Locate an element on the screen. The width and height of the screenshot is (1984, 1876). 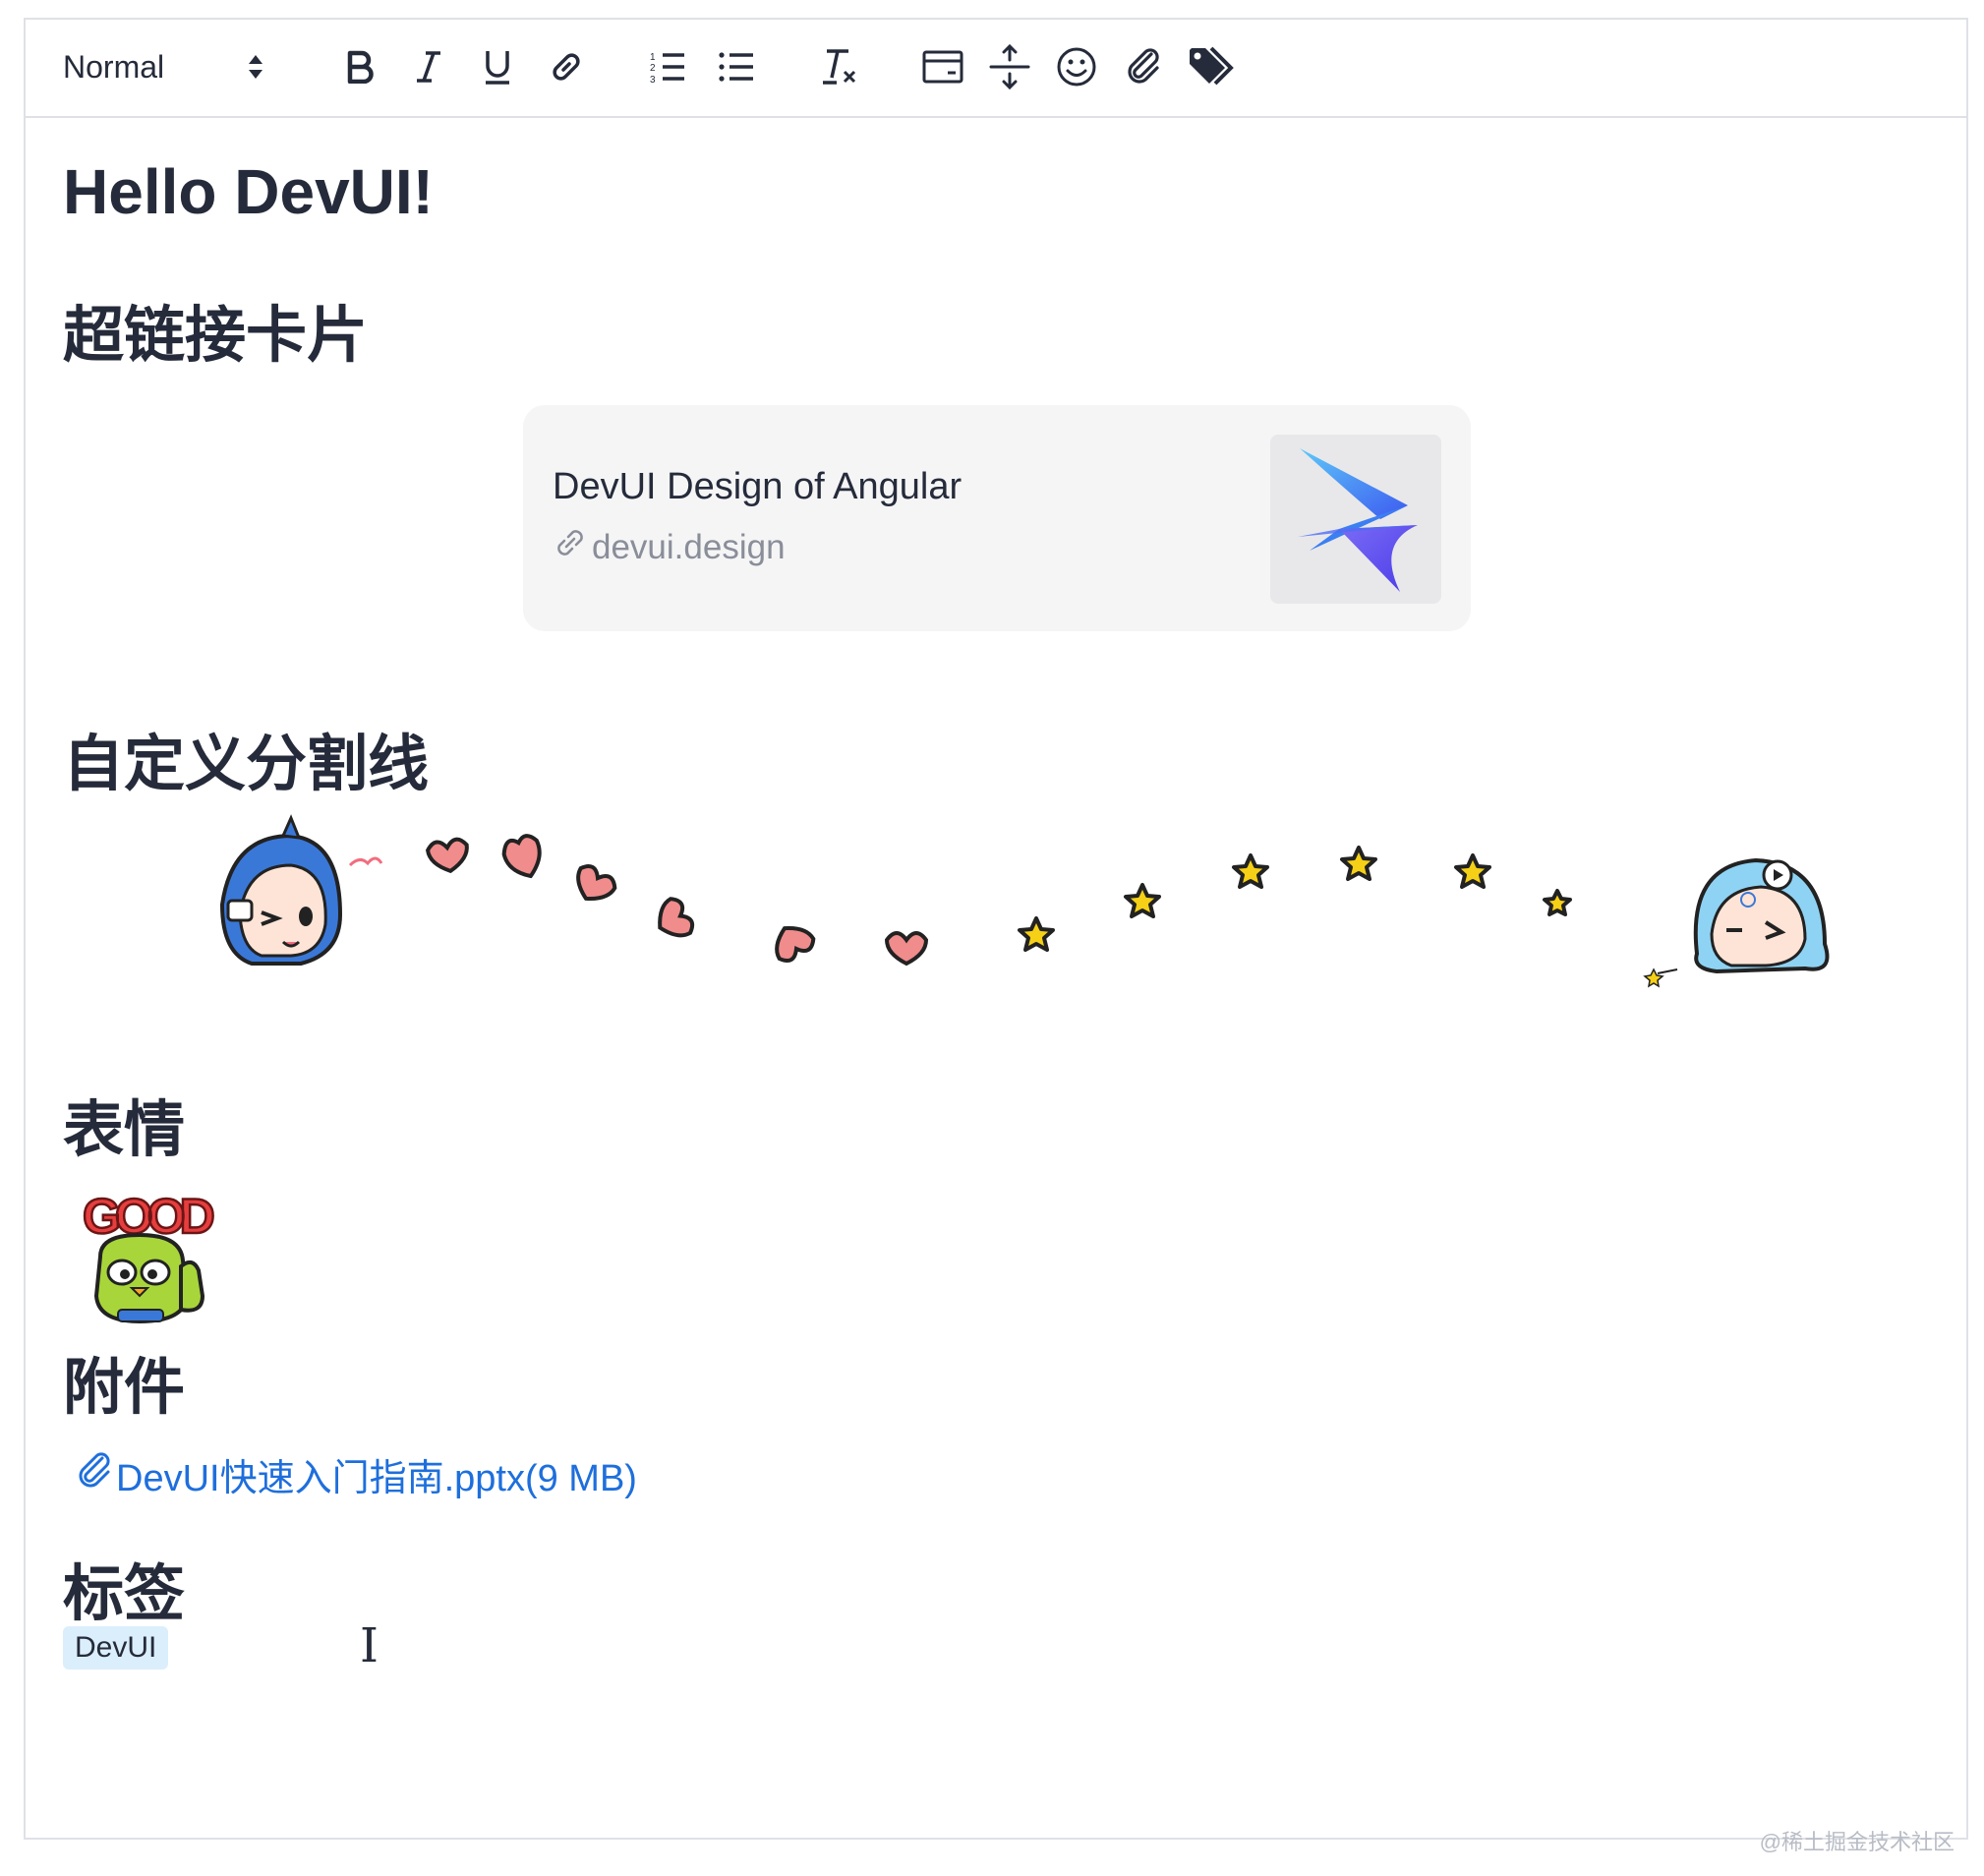
good-emoji-sticker: GOOD is located at coordinates (149, 1251).